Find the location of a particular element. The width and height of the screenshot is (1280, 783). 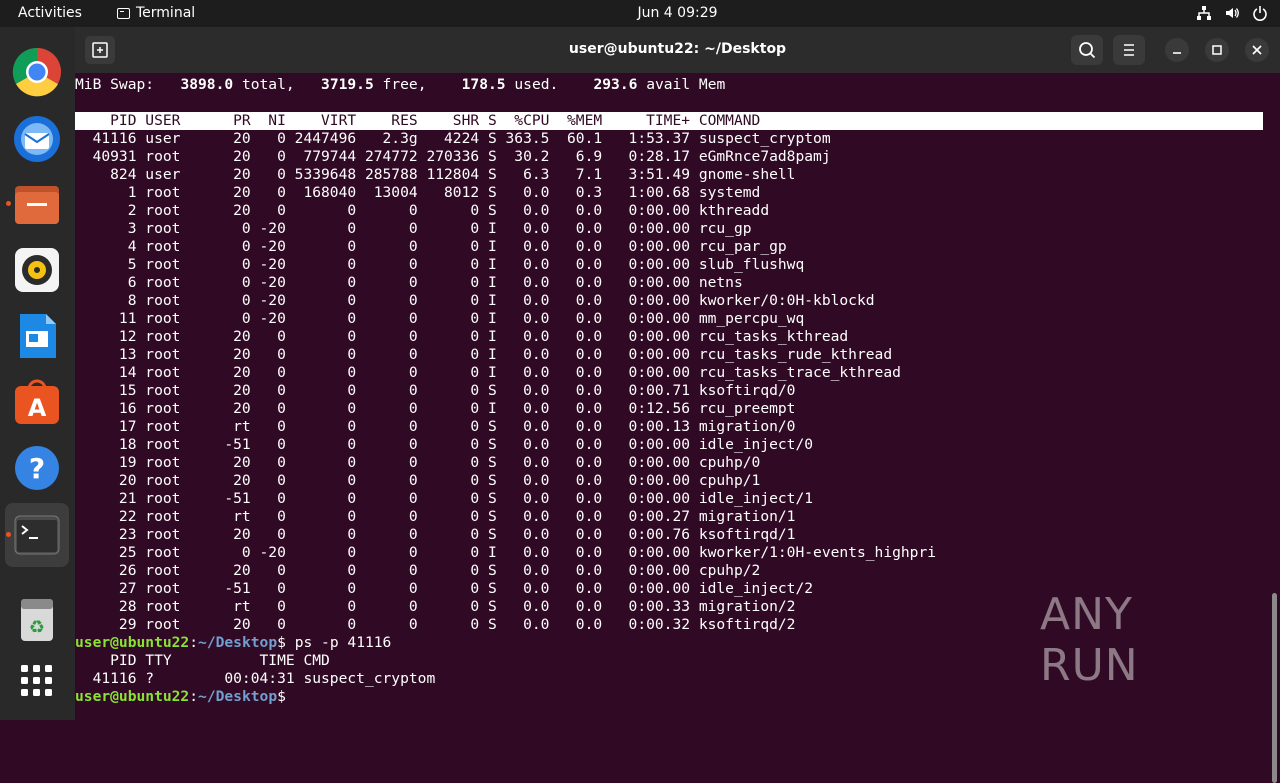

clock: Jun 4 09:29 is located at coordinates (640, 13).